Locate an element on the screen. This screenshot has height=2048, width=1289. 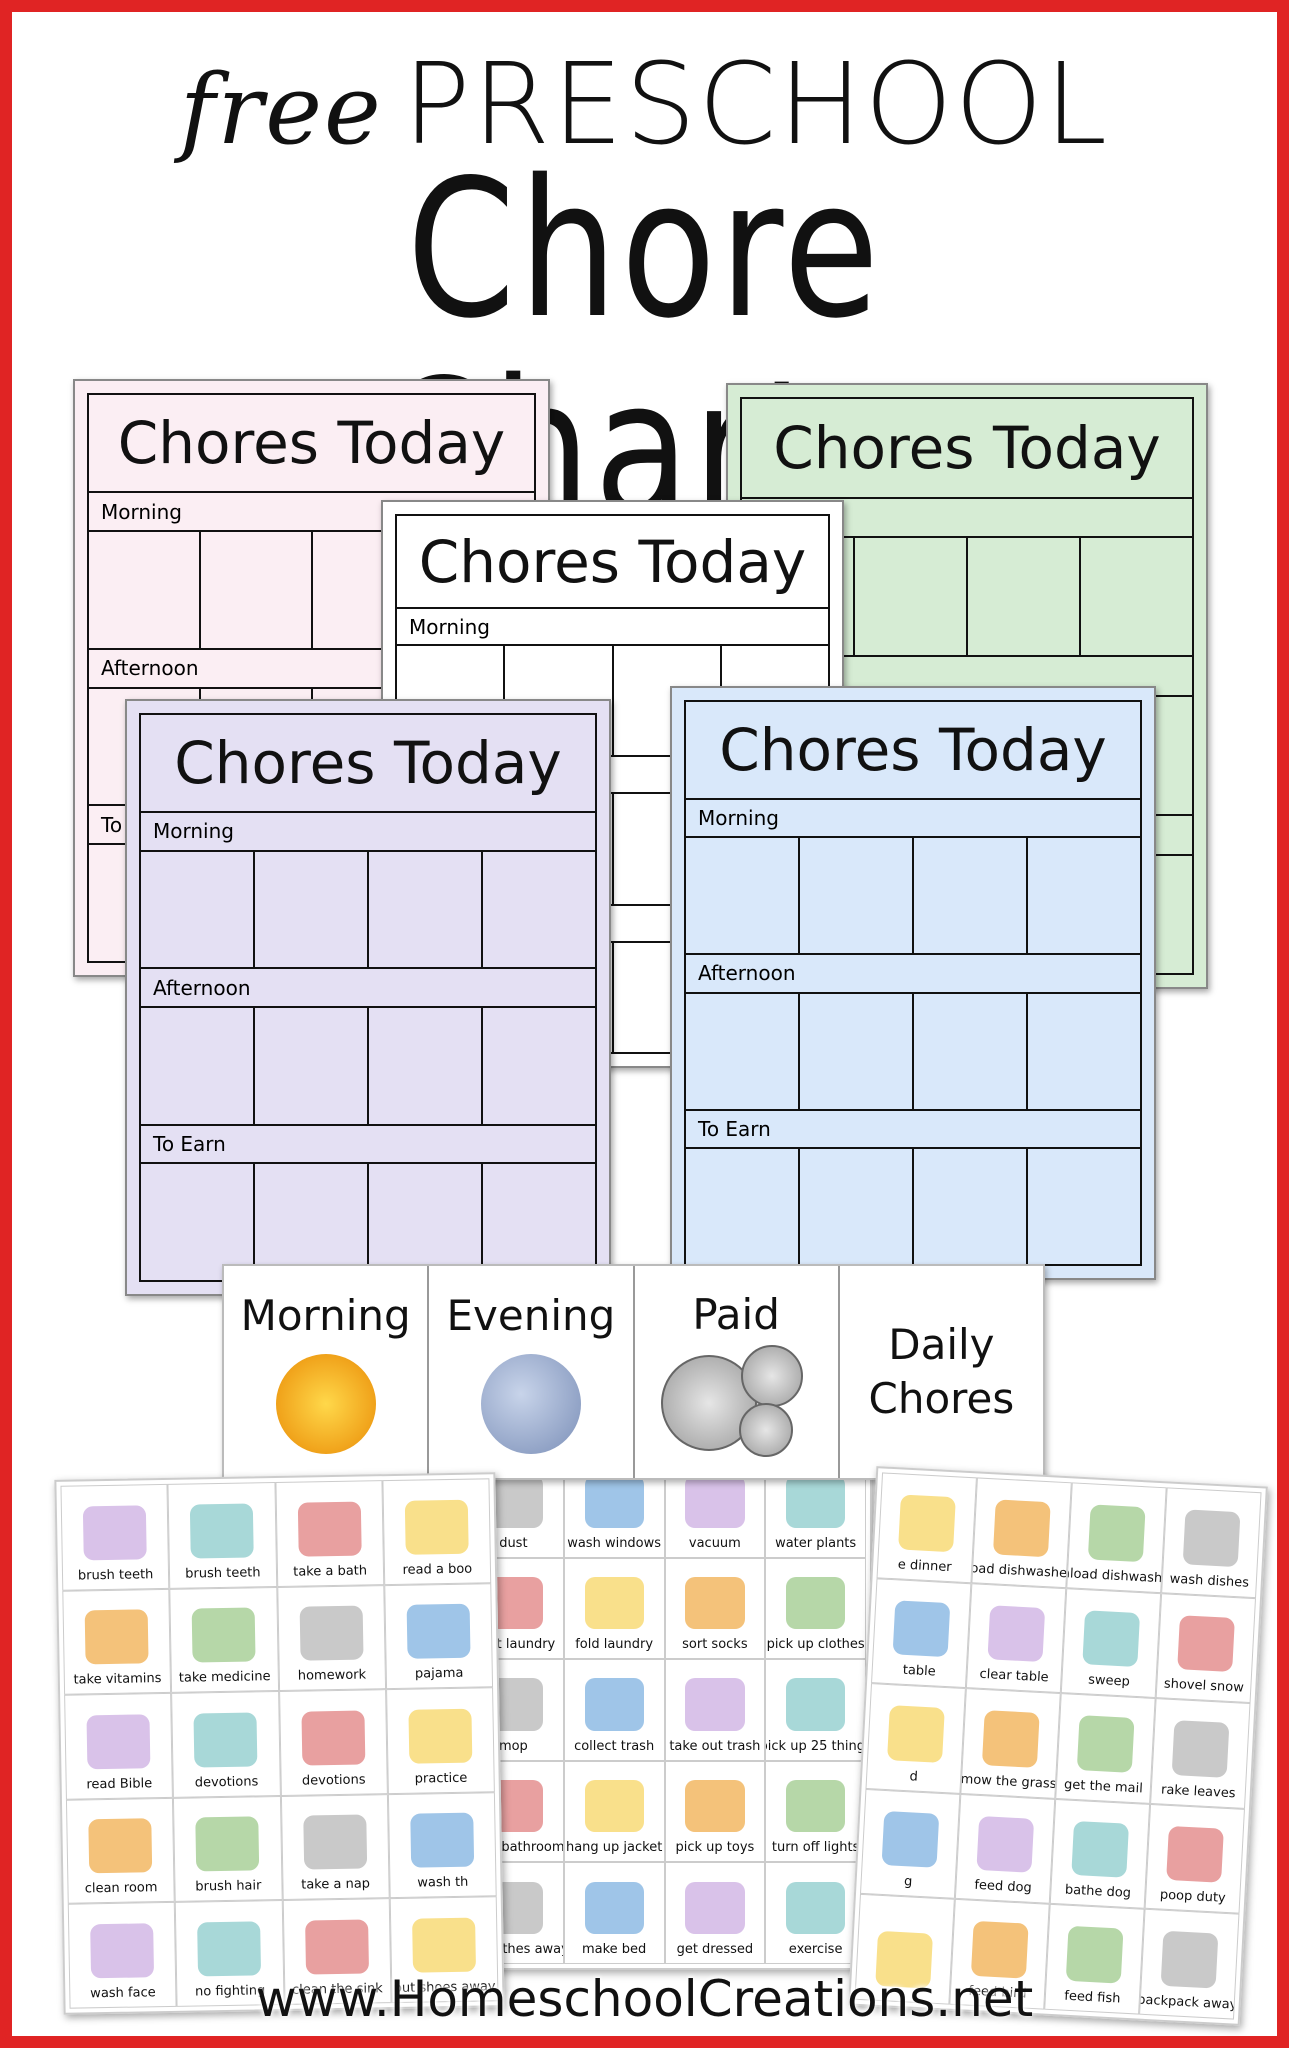
chore-card: wash th is located at coordinates (442, 1845).